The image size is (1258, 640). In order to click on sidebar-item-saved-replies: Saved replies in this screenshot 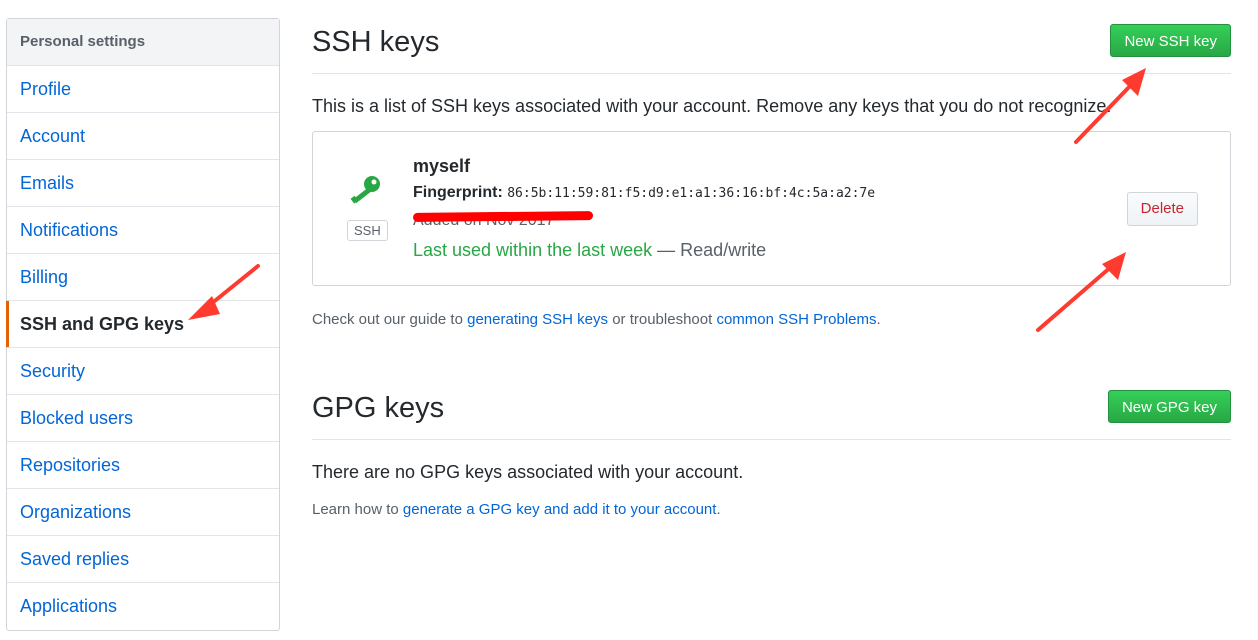, I will do `click(143, 559)`.